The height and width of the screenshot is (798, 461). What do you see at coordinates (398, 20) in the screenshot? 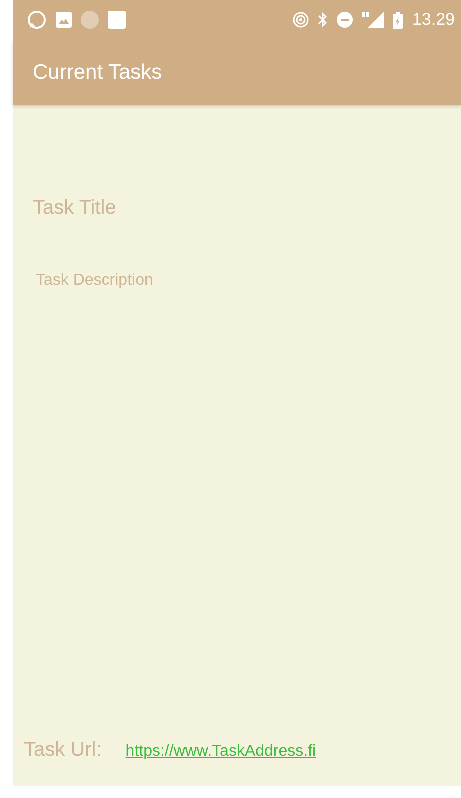
I see `battery-icon` at bounding box center [398, 20].